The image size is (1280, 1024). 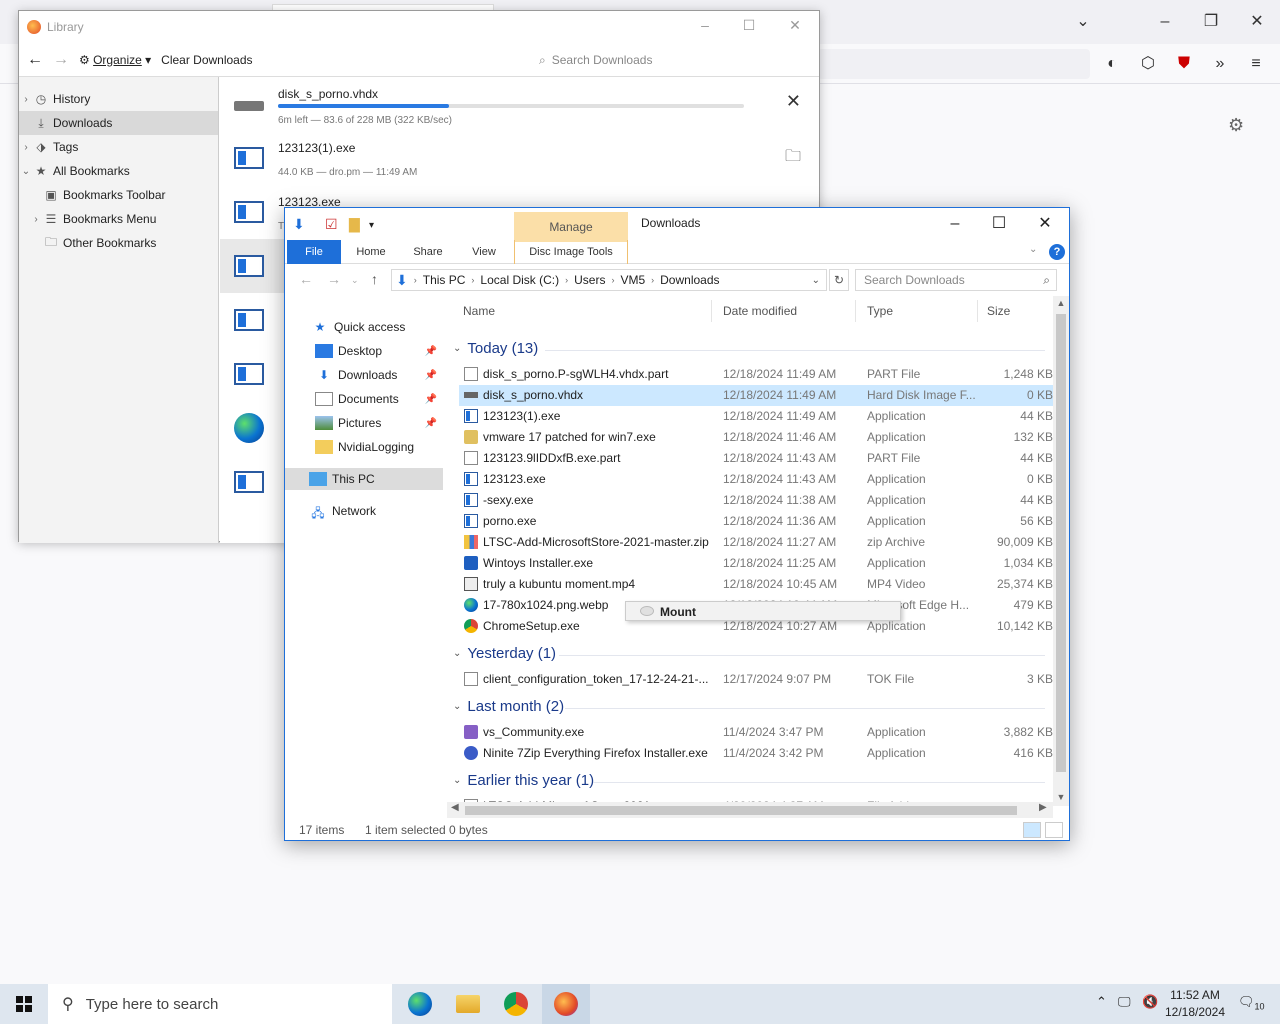 What do you see at coordinates (115, 60) in the screenshot?
I see `organize-button: ⚙ Organize ▾` at bounding box center [115, 60].